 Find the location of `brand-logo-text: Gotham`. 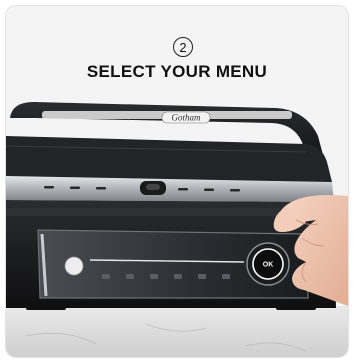

brand-logo-text: Gotham is located at coordinates (187, 118).